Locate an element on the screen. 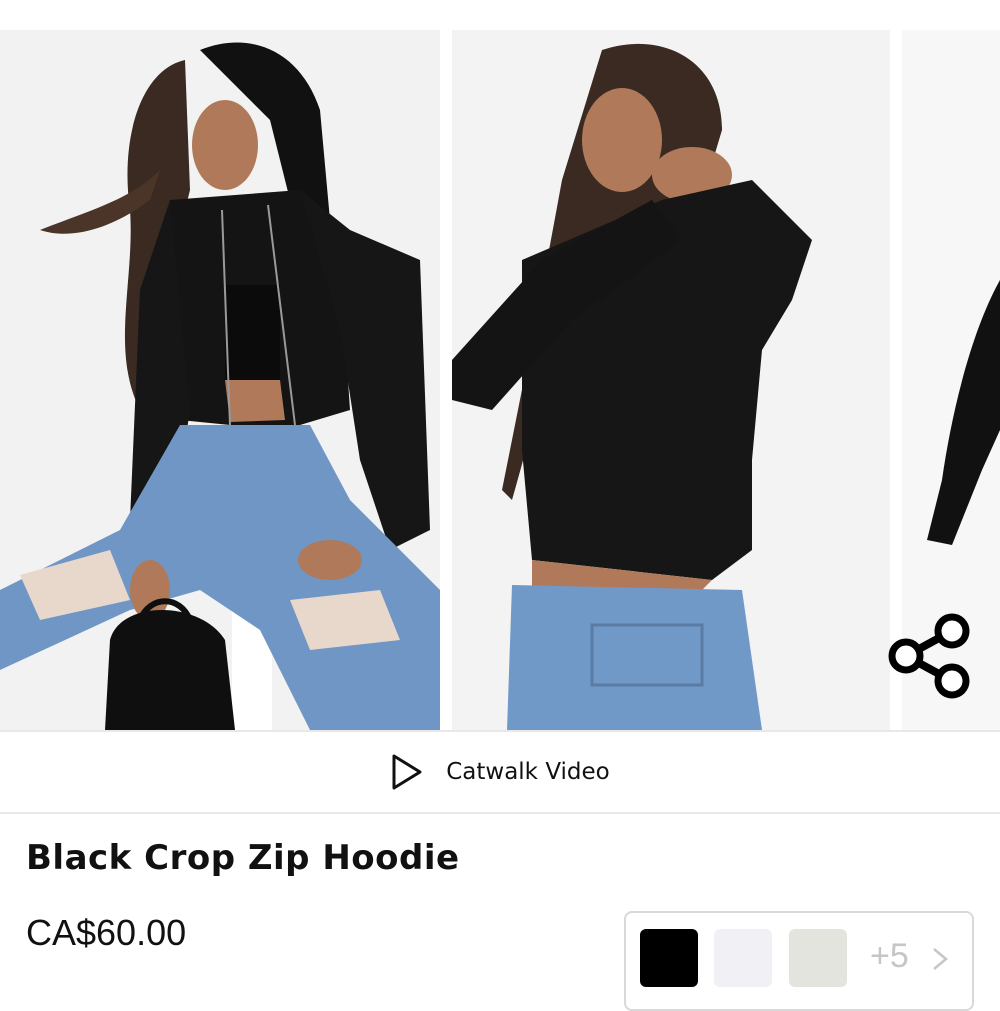  color-swatch-selector: +5 is located at coordinates (799, 961).